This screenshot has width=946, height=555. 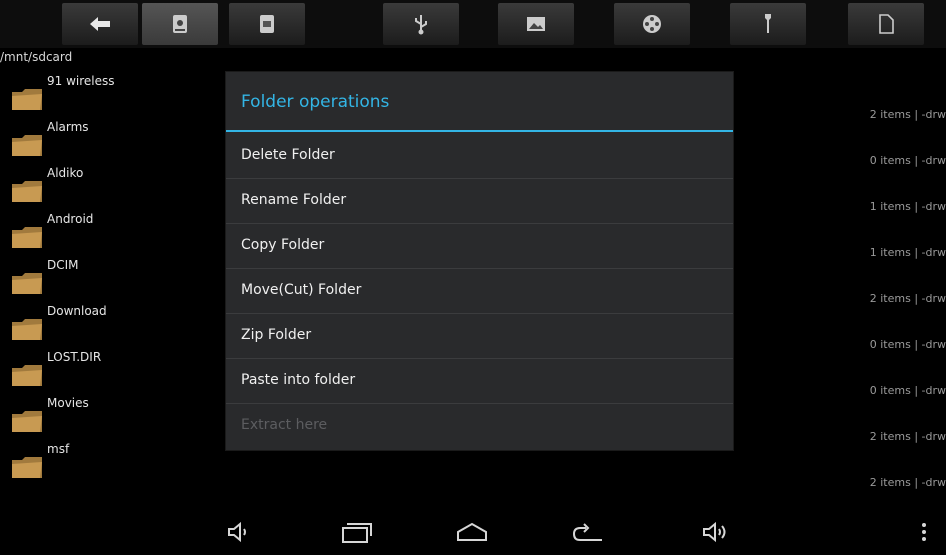 I want to click on sd-card-icon, so click(x=267, y=24).